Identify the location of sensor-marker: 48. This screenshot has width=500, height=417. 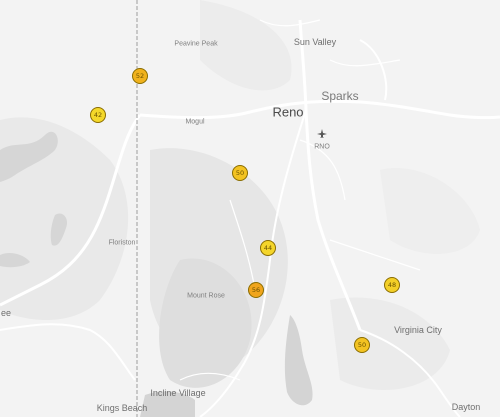
(392, 285).